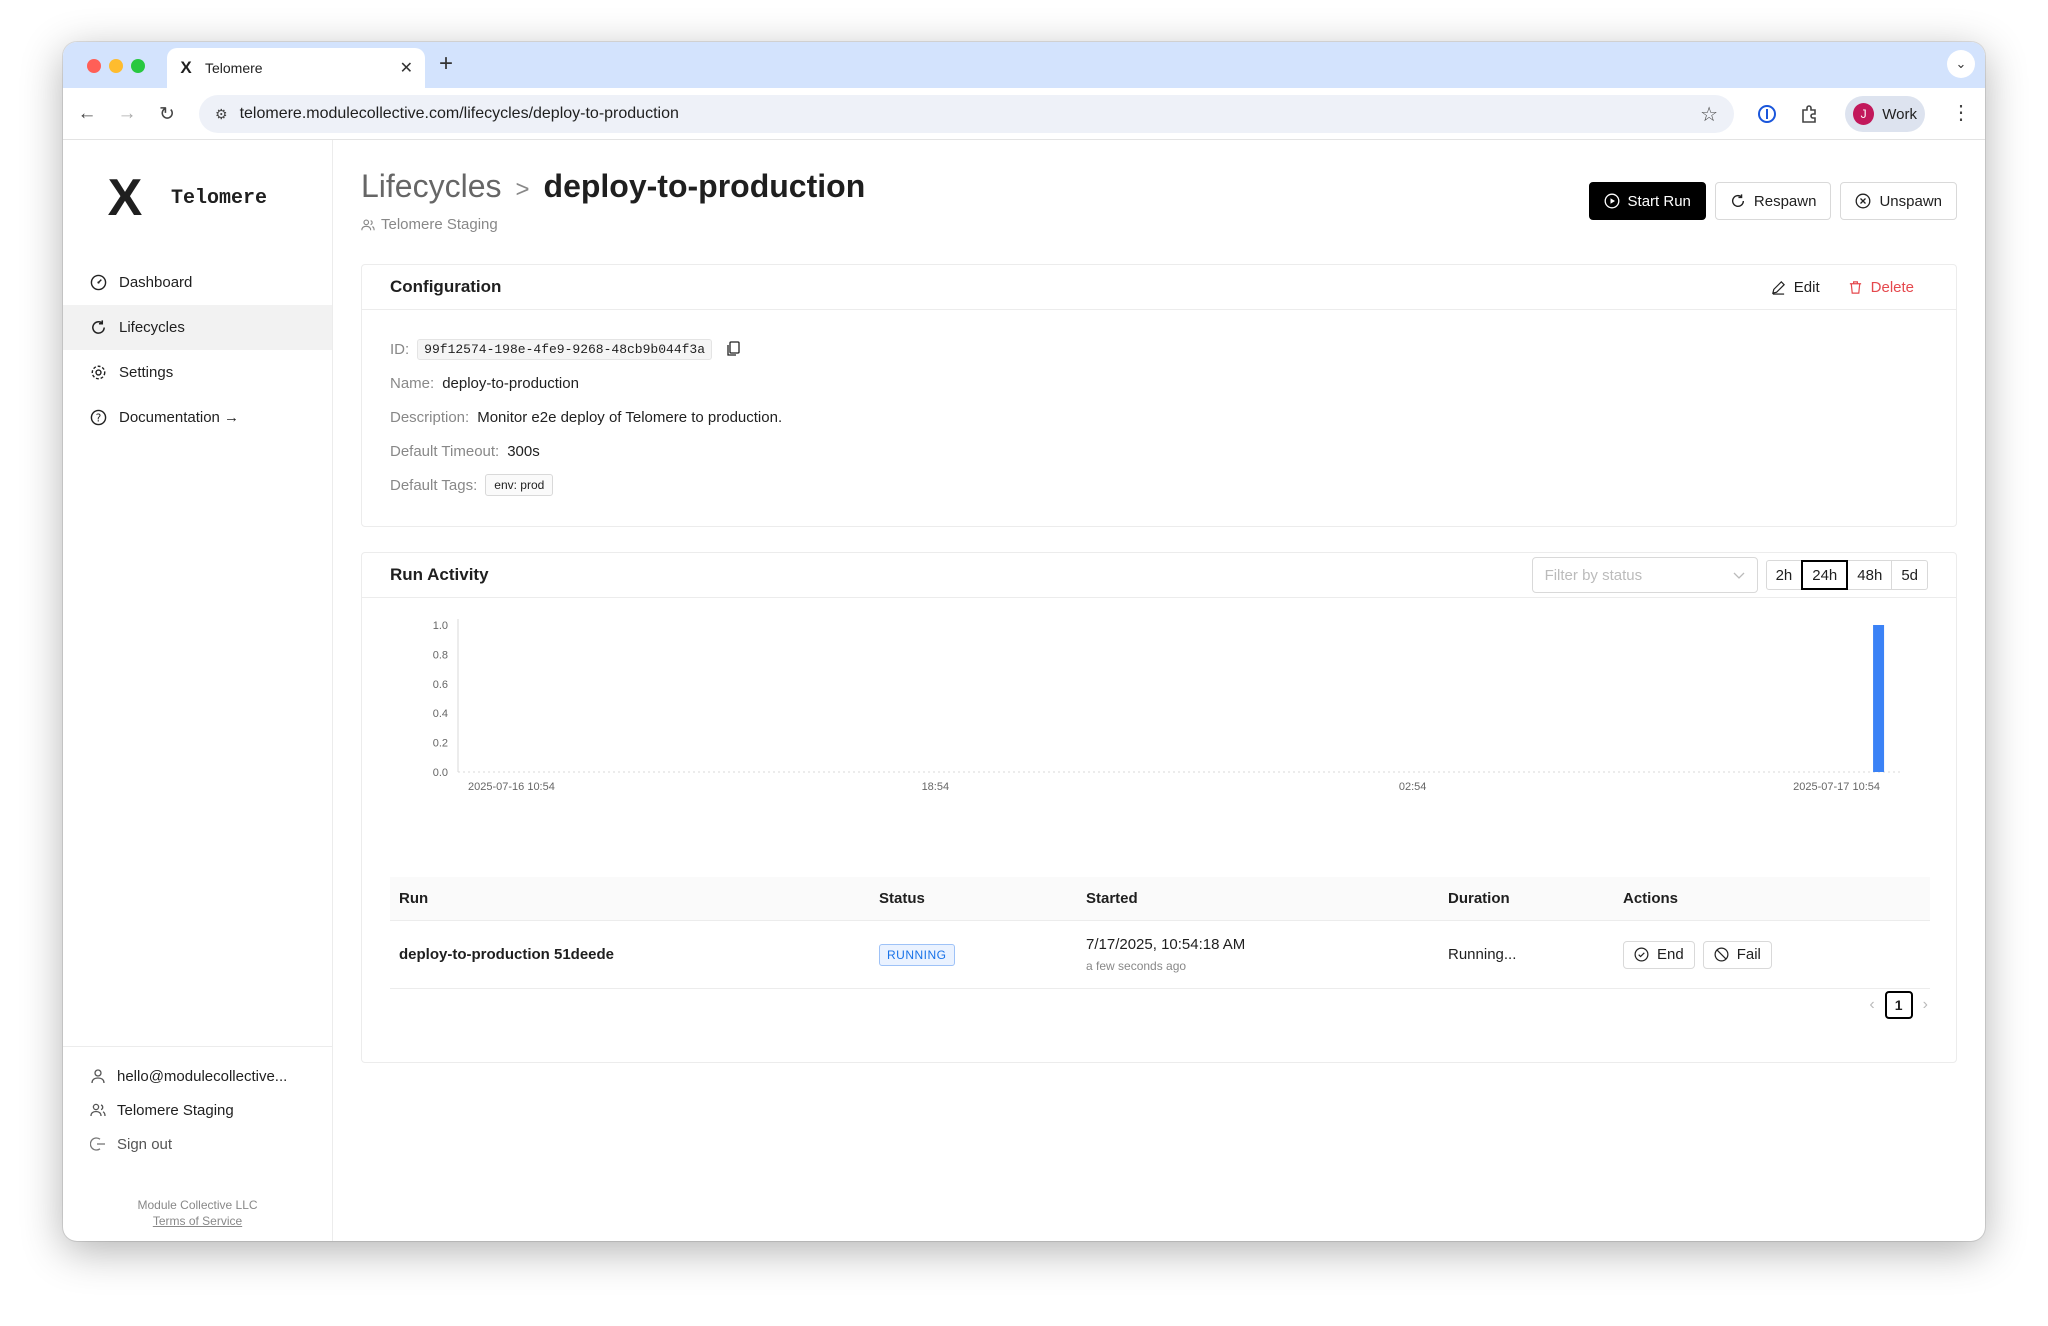  What do you see at coordinates (1647, 201) in the screenshot?
I see `start-run-button: Start Run` at bounding box center [1647, 201].